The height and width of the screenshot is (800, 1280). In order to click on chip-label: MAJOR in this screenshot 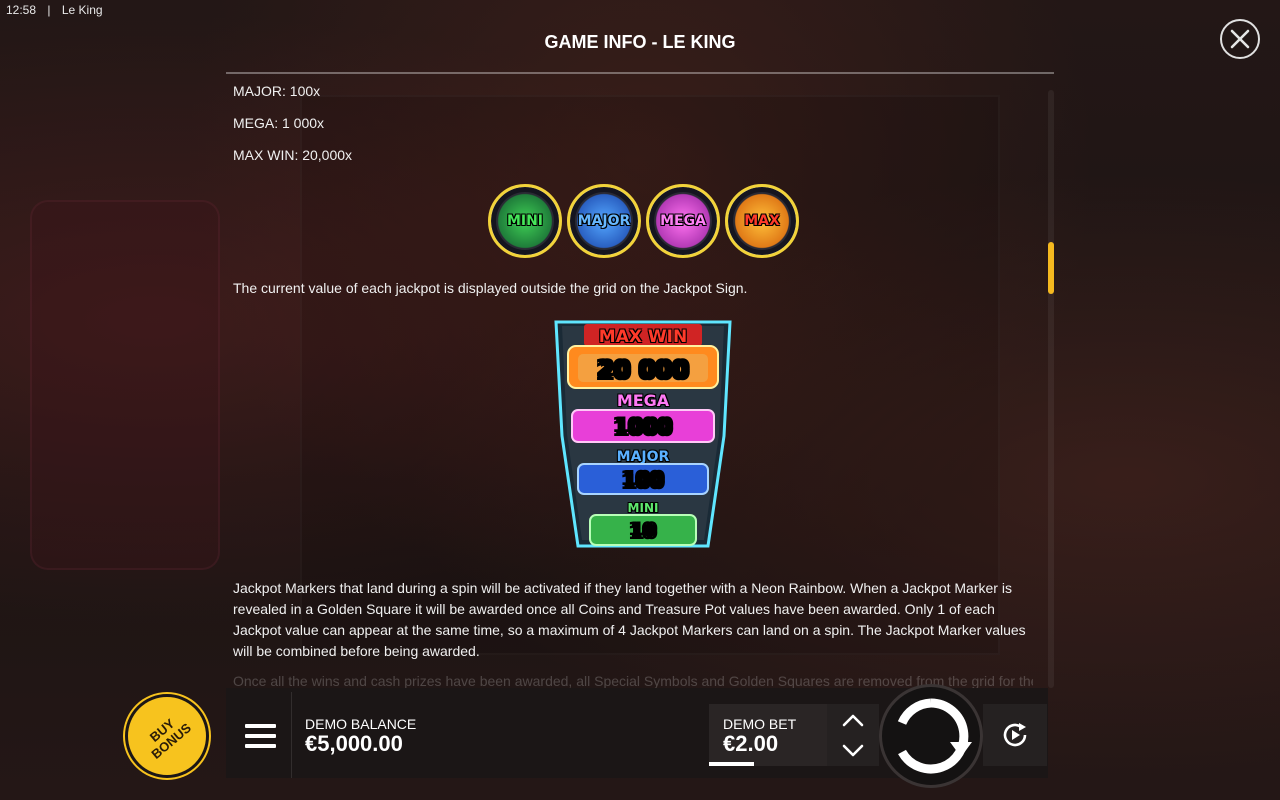, I will do `click(604, 221)`.